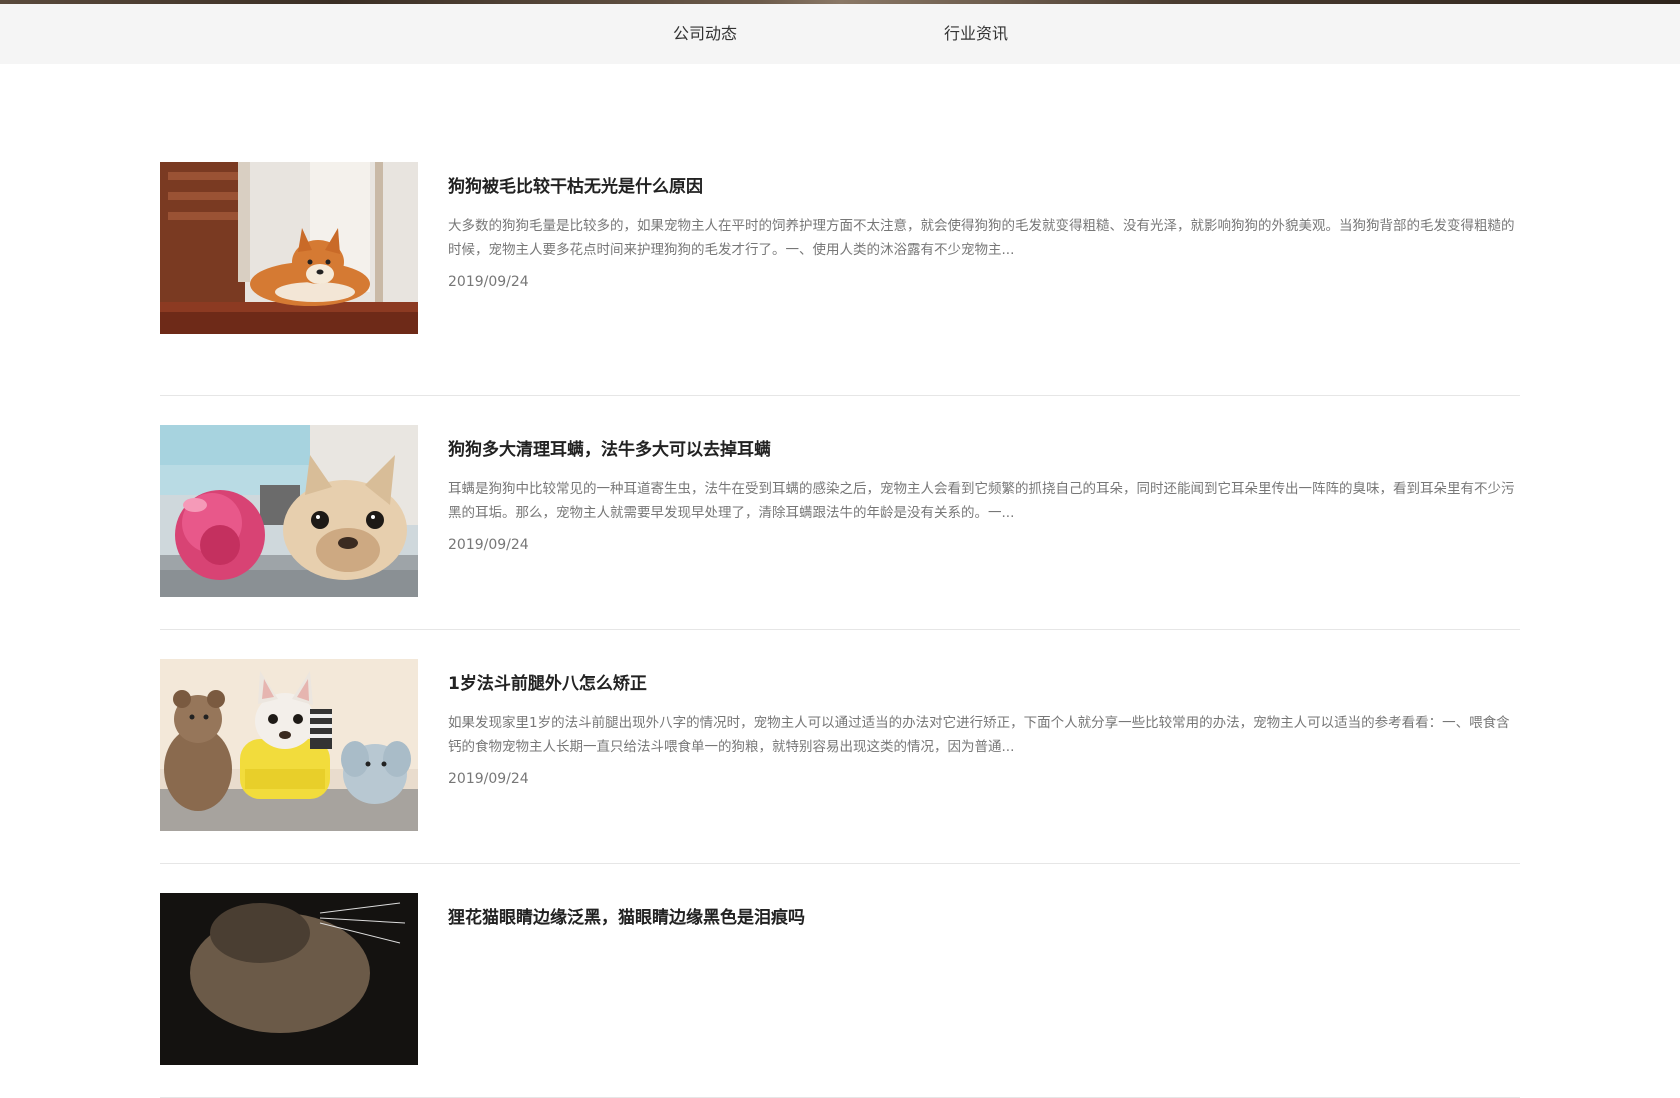  I want to click on category-tabs: 公司动态 行业资讯, so click(840, 34).